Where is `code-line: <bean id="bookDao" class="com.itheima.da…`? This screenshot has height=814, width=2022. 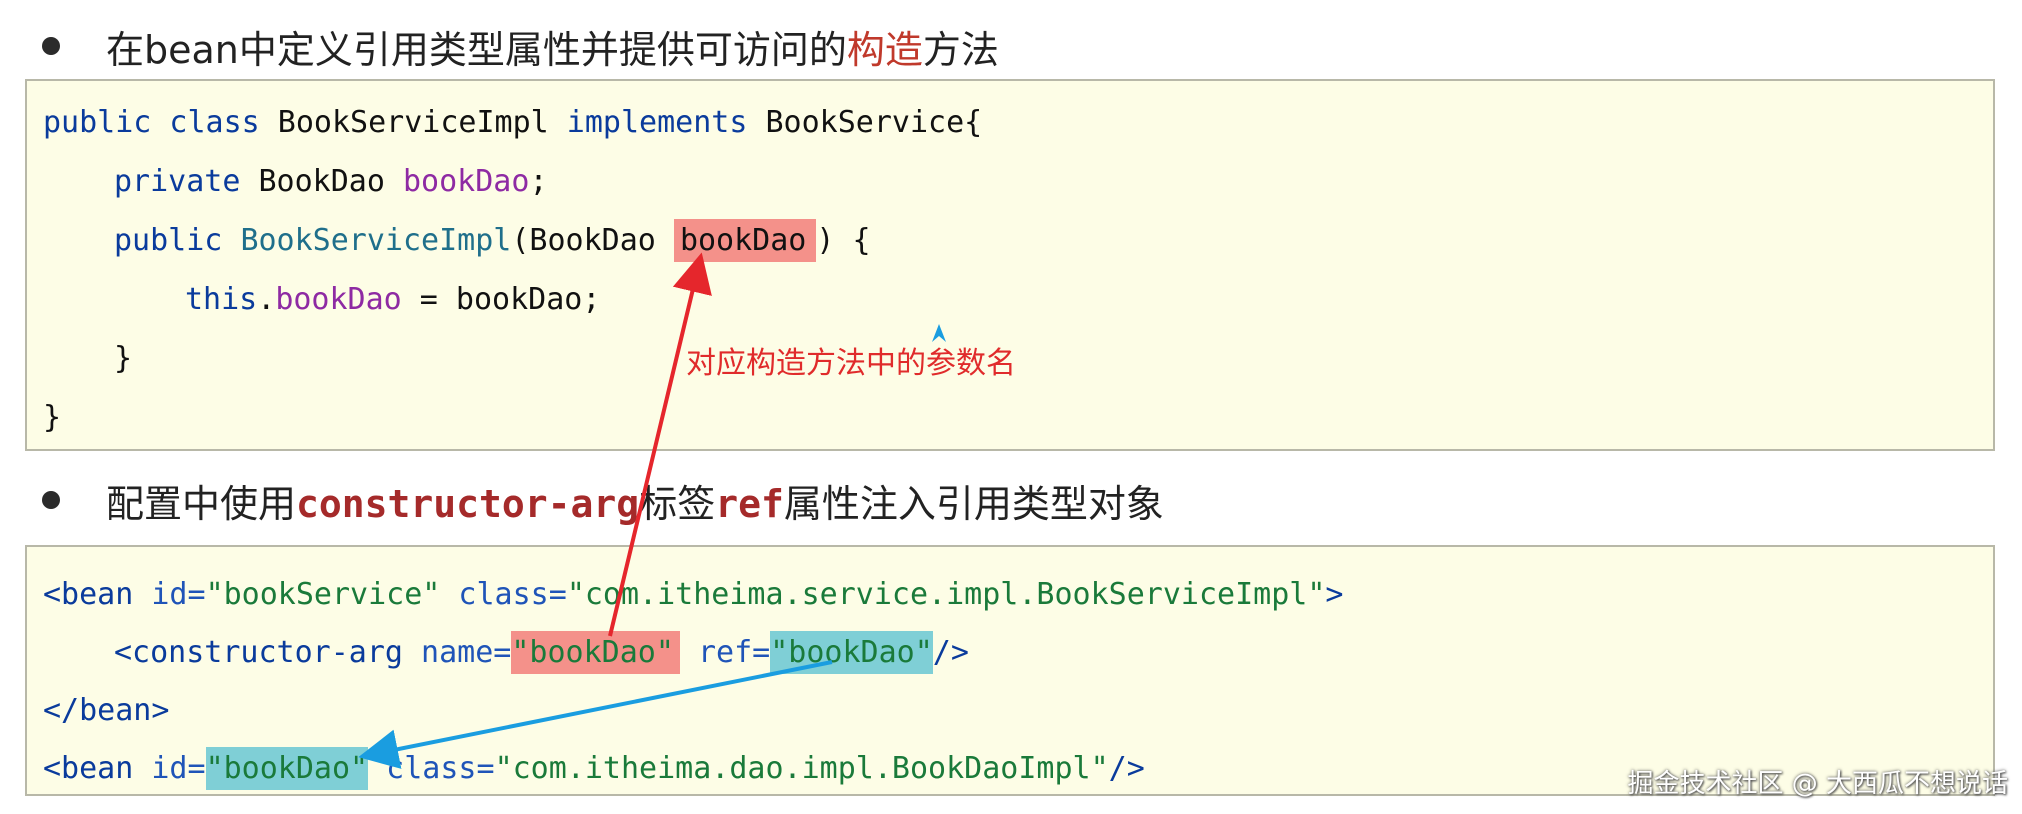
code-line: <bean id="bookDao" class="com.itheima.da… is located at coordinates (594, 769).